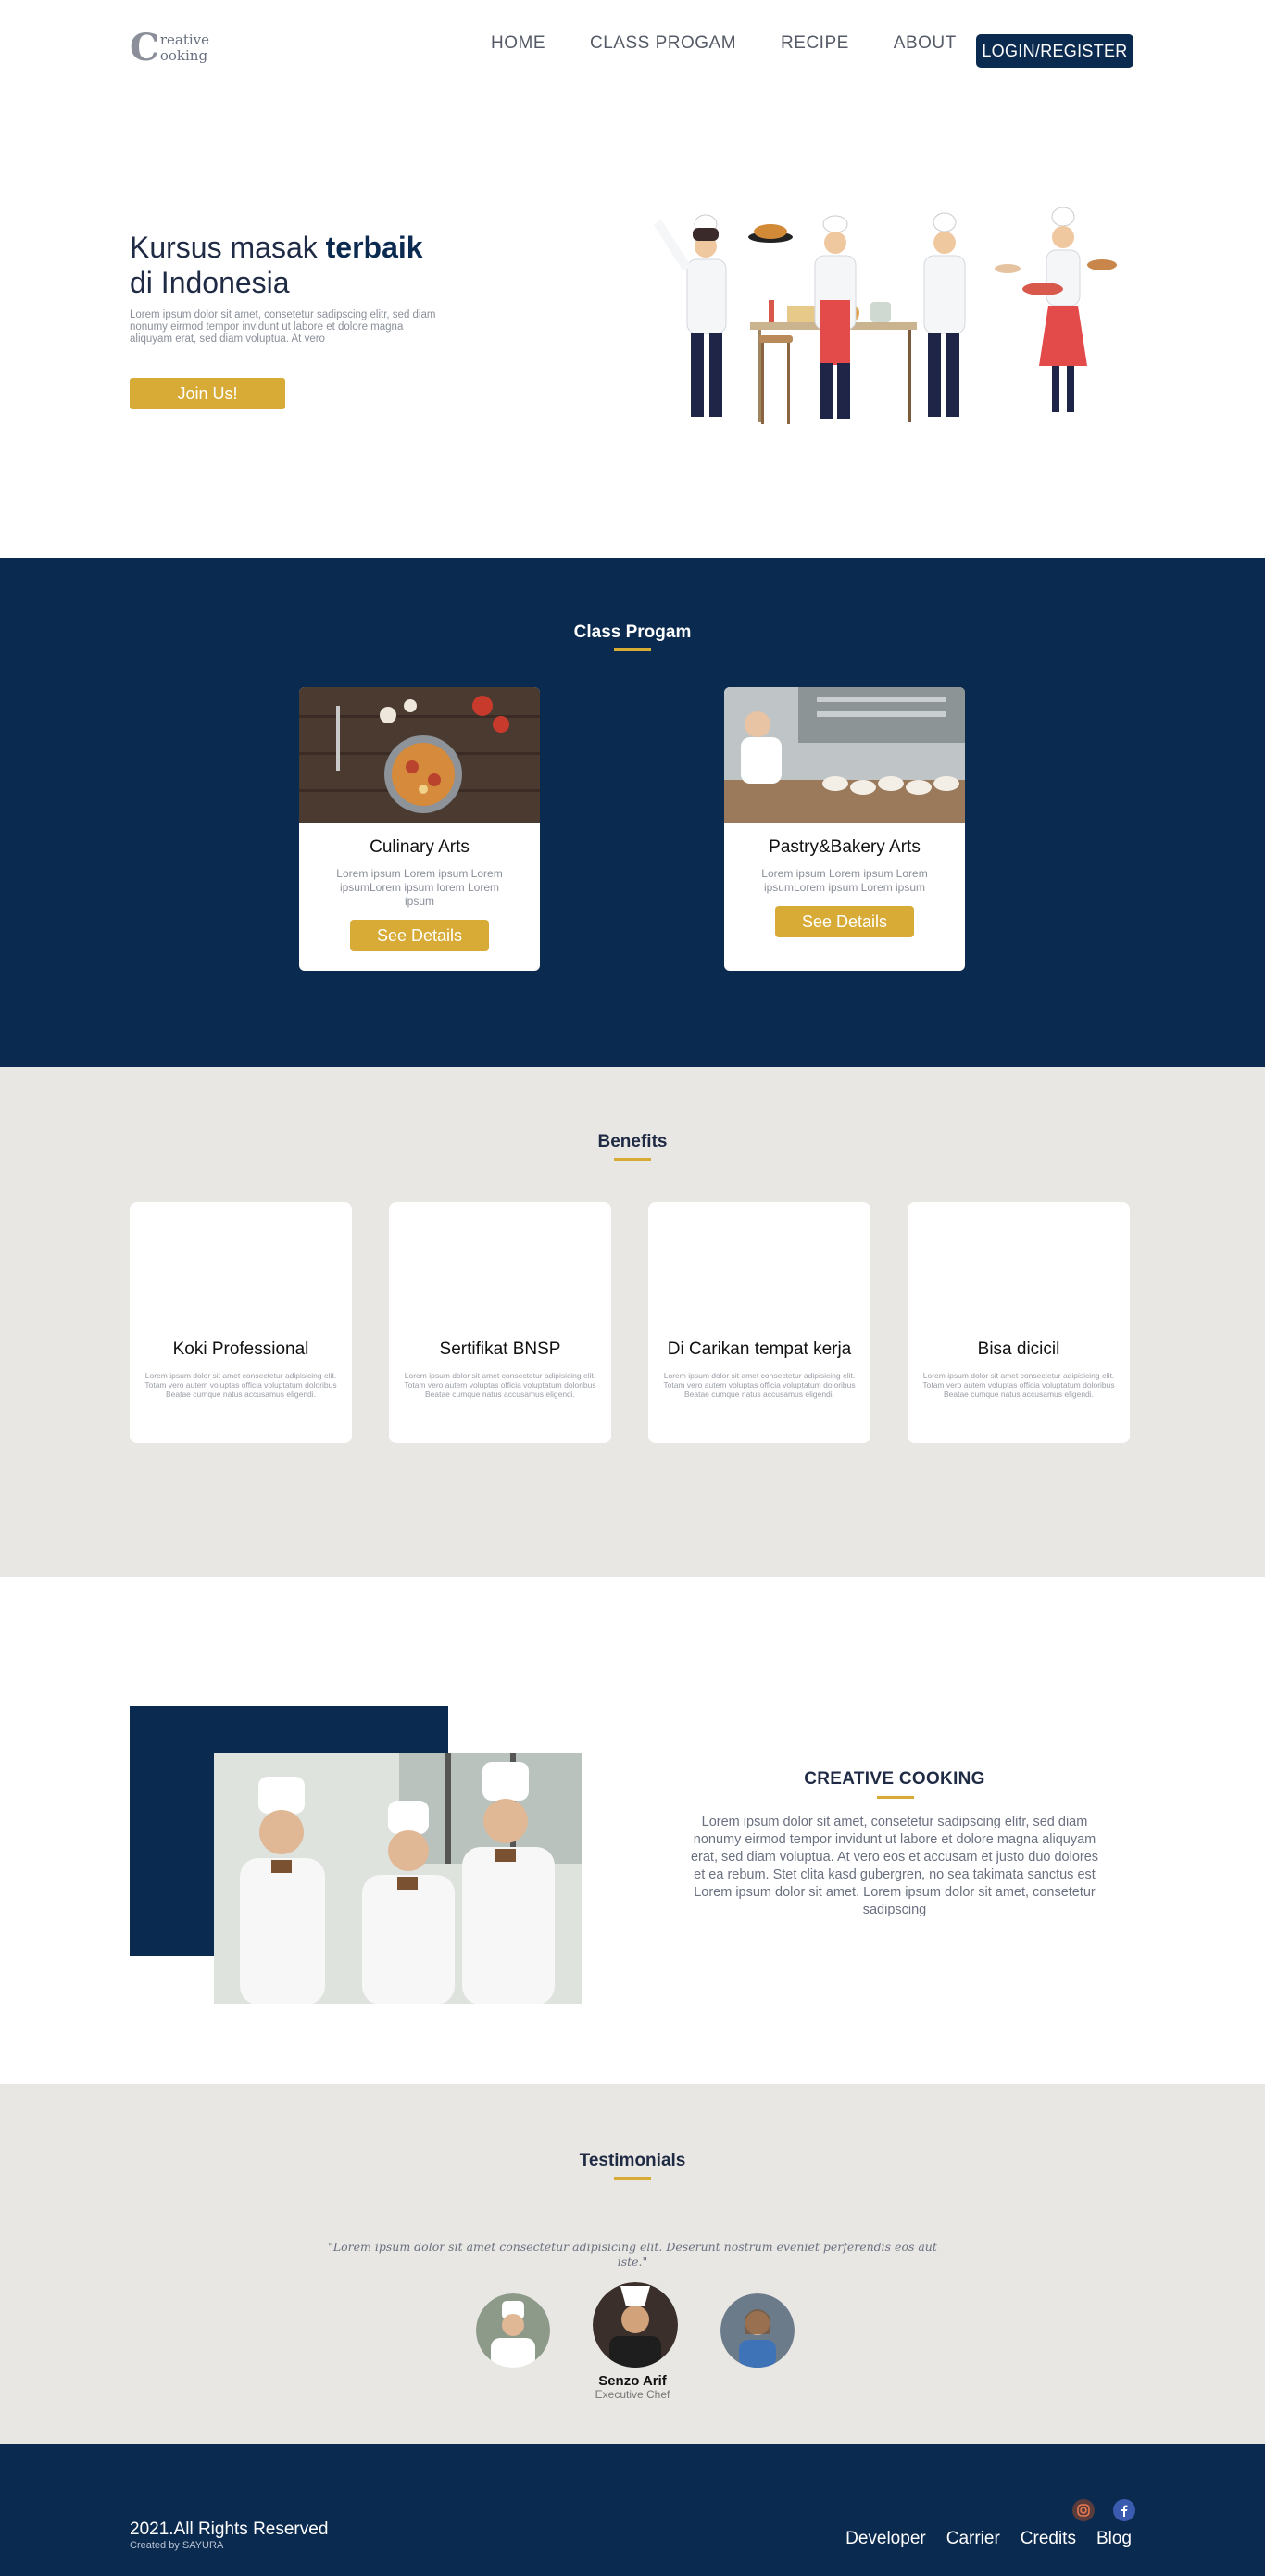 This screenshot has width=1265, height=2576. Describe the element at coordinates (184, 39) in the screenshot. I see `logo-line-1: reative` at that location.